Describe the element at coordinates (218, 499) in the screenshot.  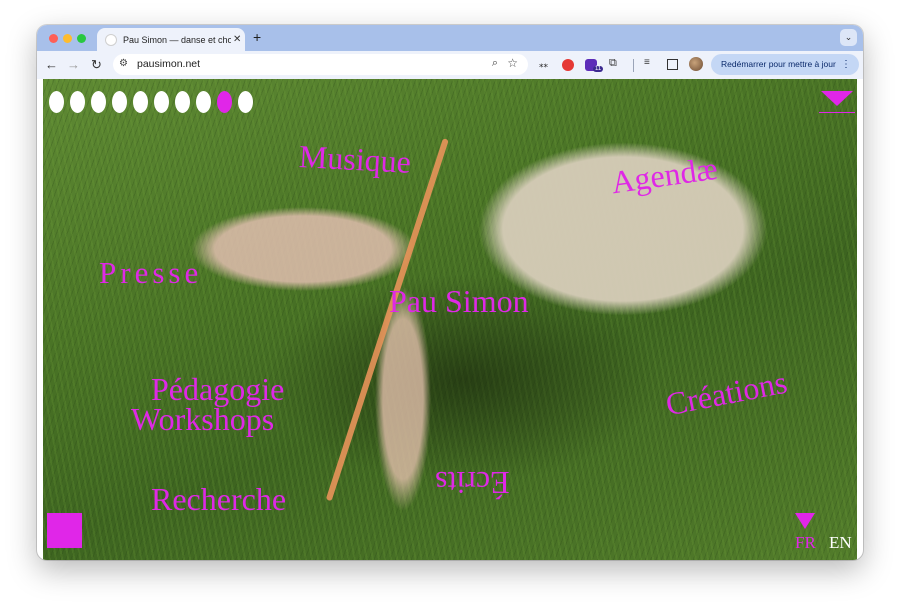
I see `nav-link-recherche: Recherche` at that location.